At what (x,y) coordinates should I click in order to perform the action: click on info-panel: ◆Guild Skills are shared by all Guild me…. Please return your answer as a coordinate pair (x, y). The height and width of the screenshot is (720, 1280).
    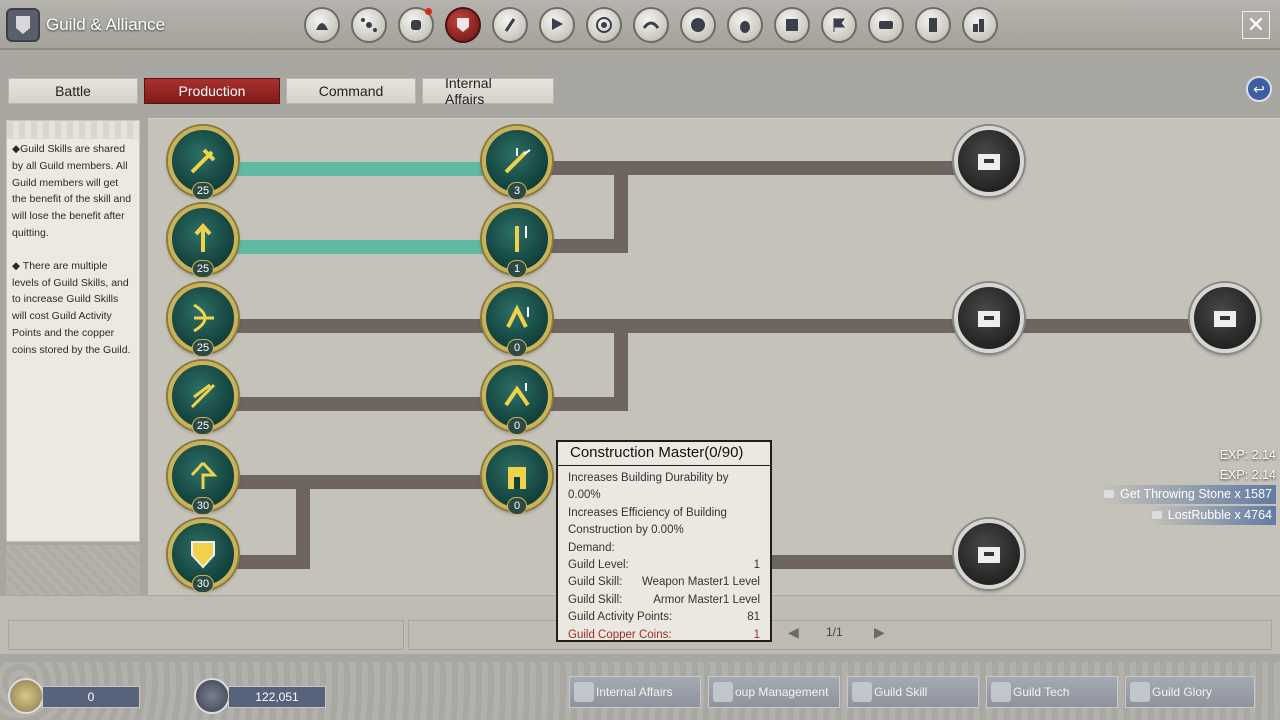
    Looking at the image, I should click on (73, 331).